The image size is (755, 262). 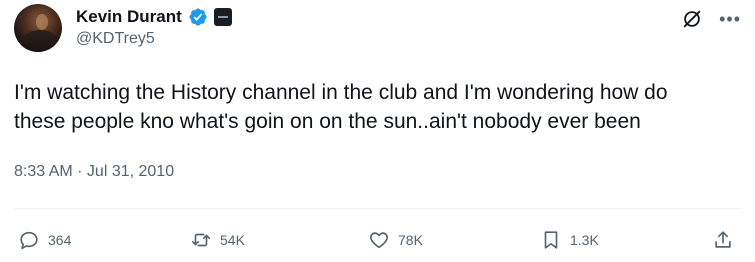 What do you see at coordinates (115, 39) in the screenshot?
I see `author-handle: @KDTrey5` at bounding box center [115, 39].